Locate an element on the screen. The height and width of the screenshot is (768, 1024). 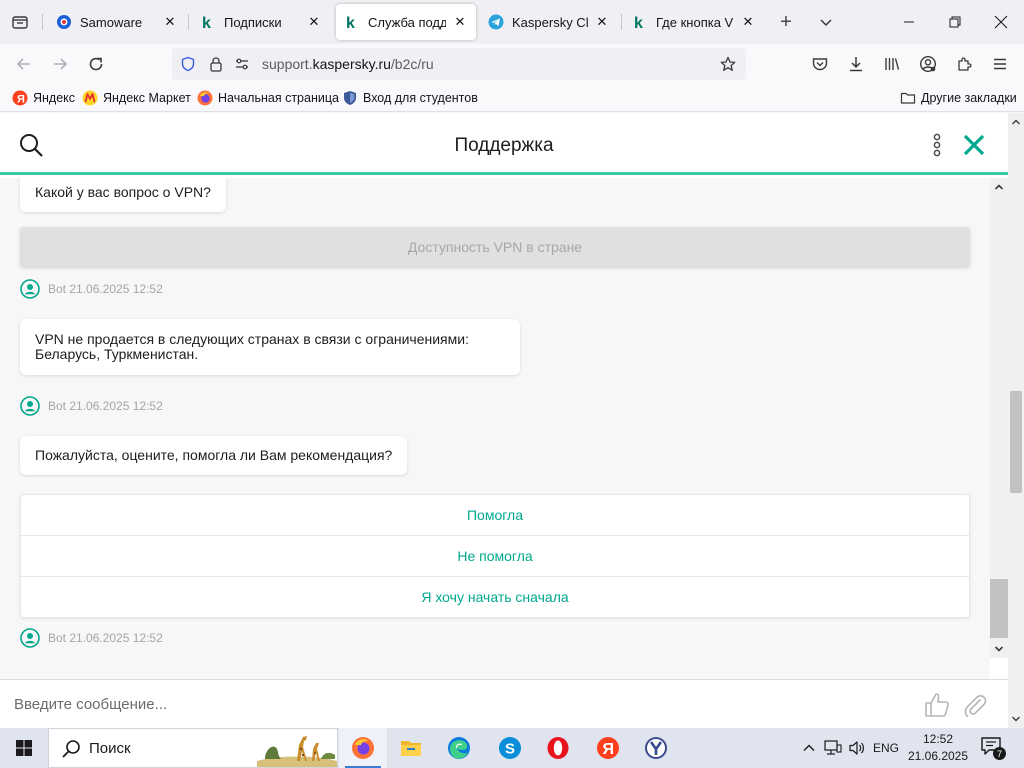
library-icon is located at coordinates (892, 64).